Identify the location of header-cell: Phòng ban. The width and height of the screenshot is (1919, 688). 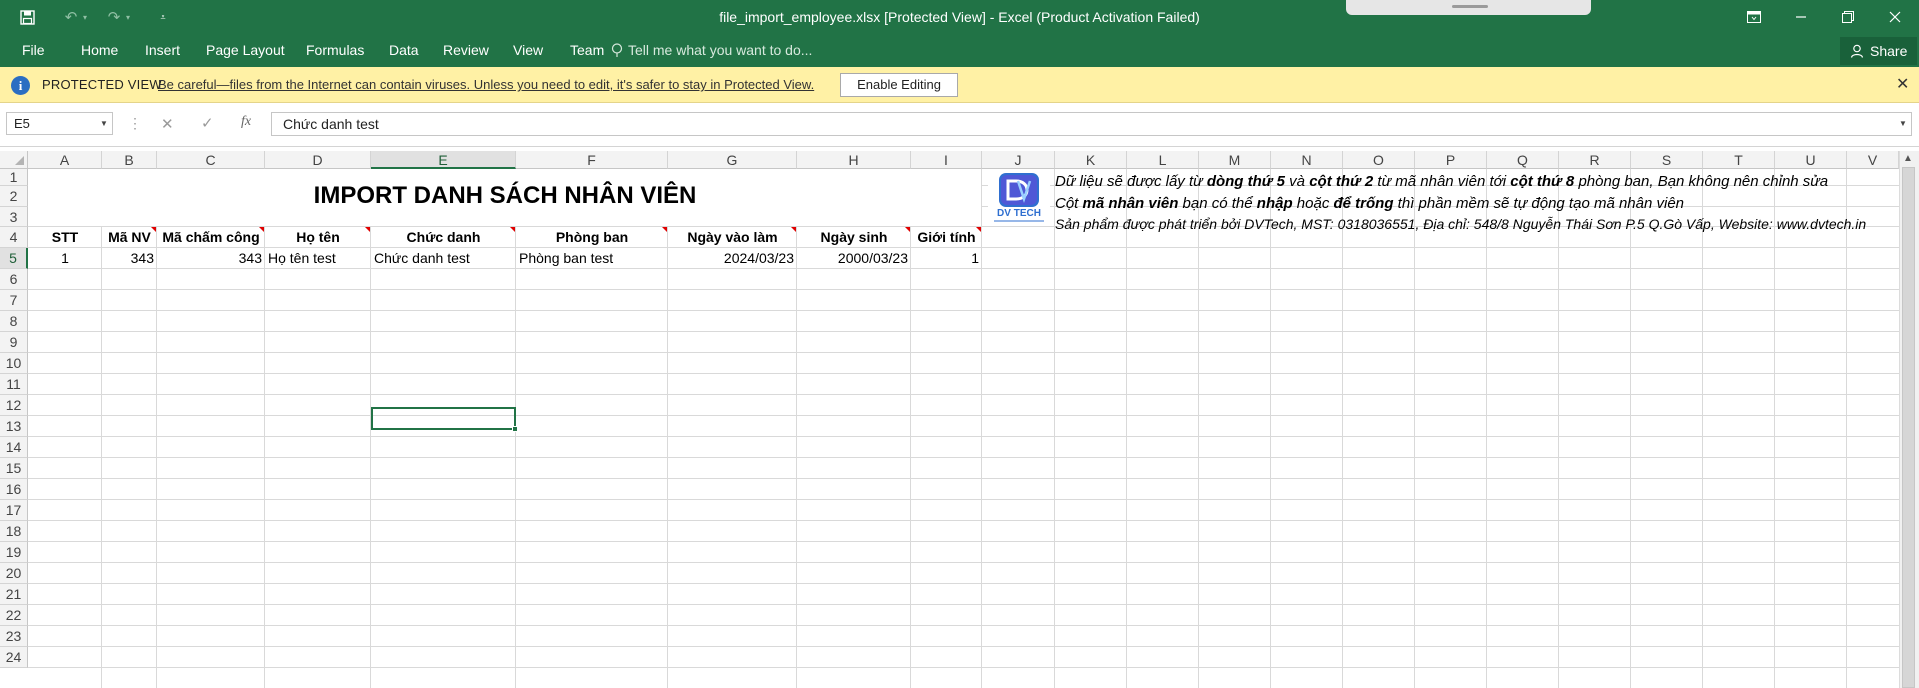
(592, 238).